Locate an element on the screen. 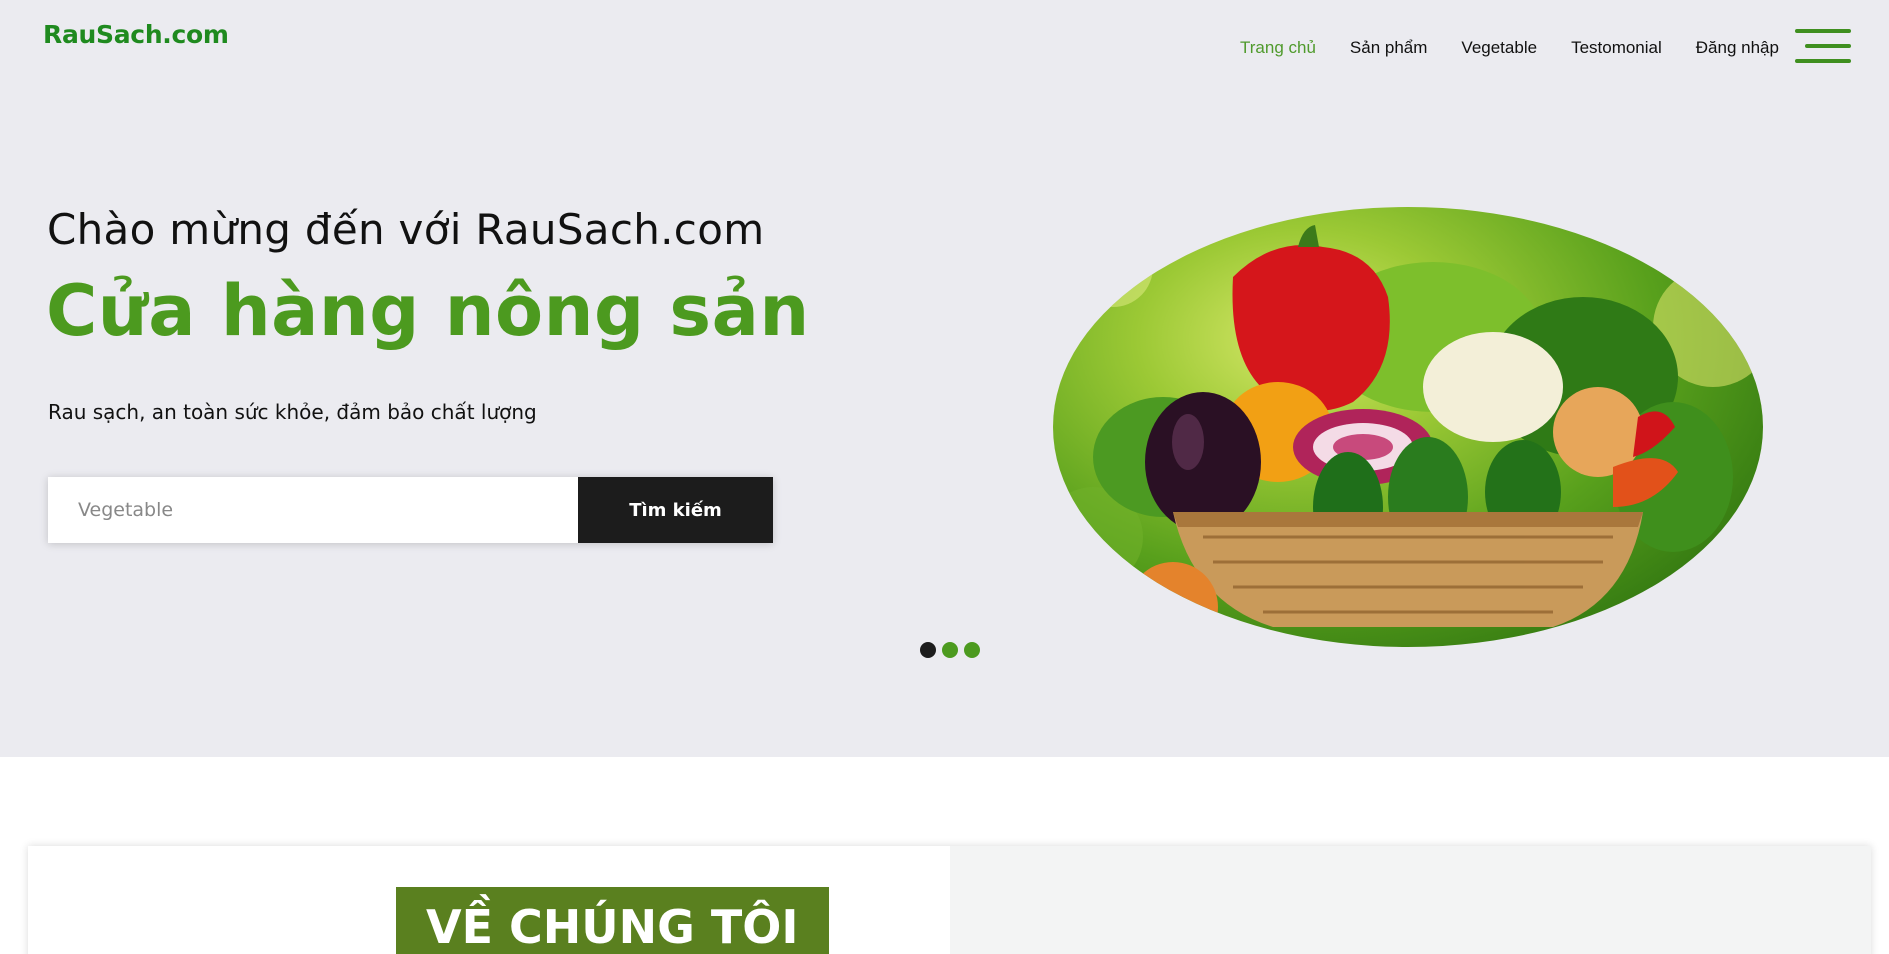 Image resolution: width=1889 pixels, height=954 pixels. search-bar: Tìm kiếm is located at coordinates (410, 510).